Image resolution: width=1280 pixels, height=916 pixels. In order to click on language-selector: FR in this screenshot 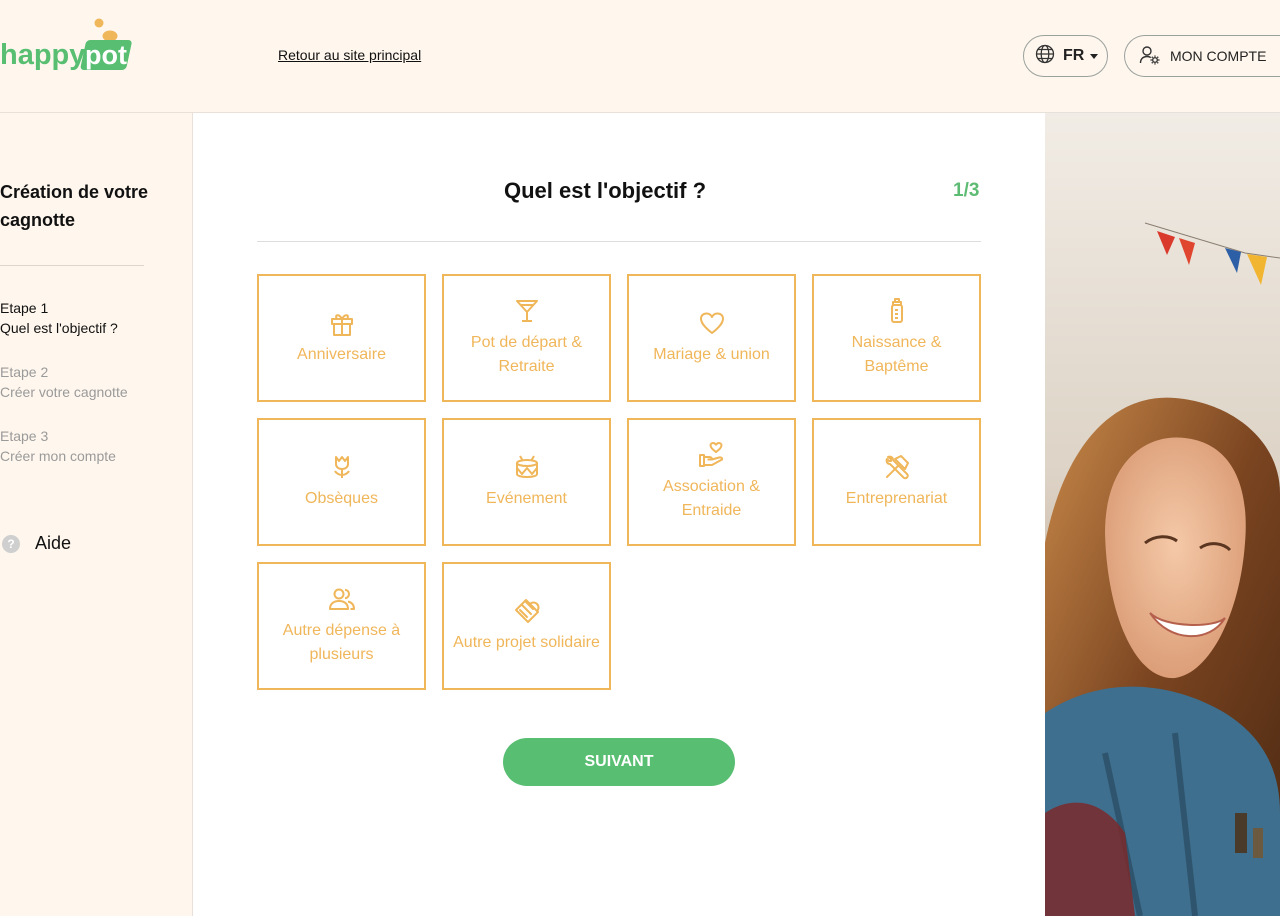, I will do `click(1065, 56)`.